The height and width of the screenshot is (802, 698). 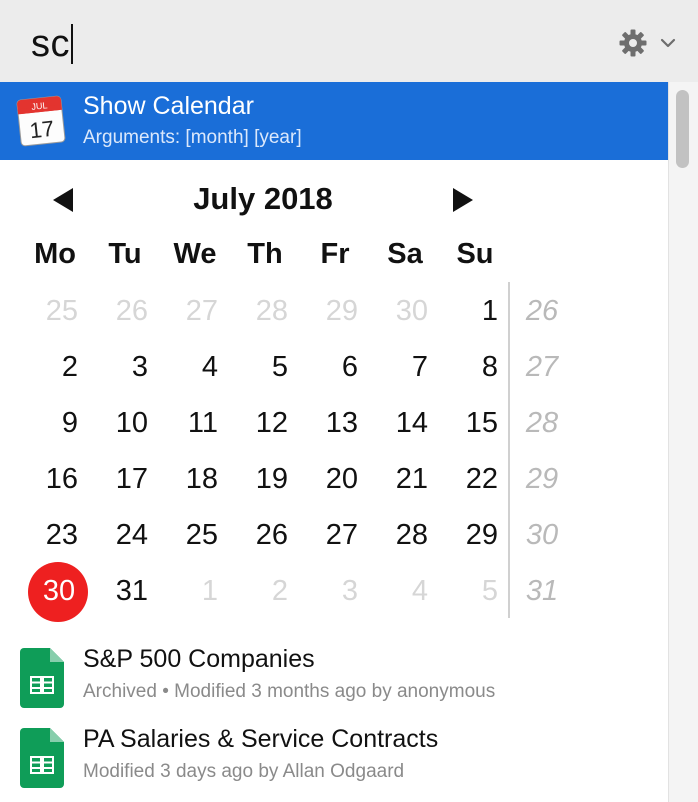 I want to click on calendar-day: 9, so click(x=55, y=423).